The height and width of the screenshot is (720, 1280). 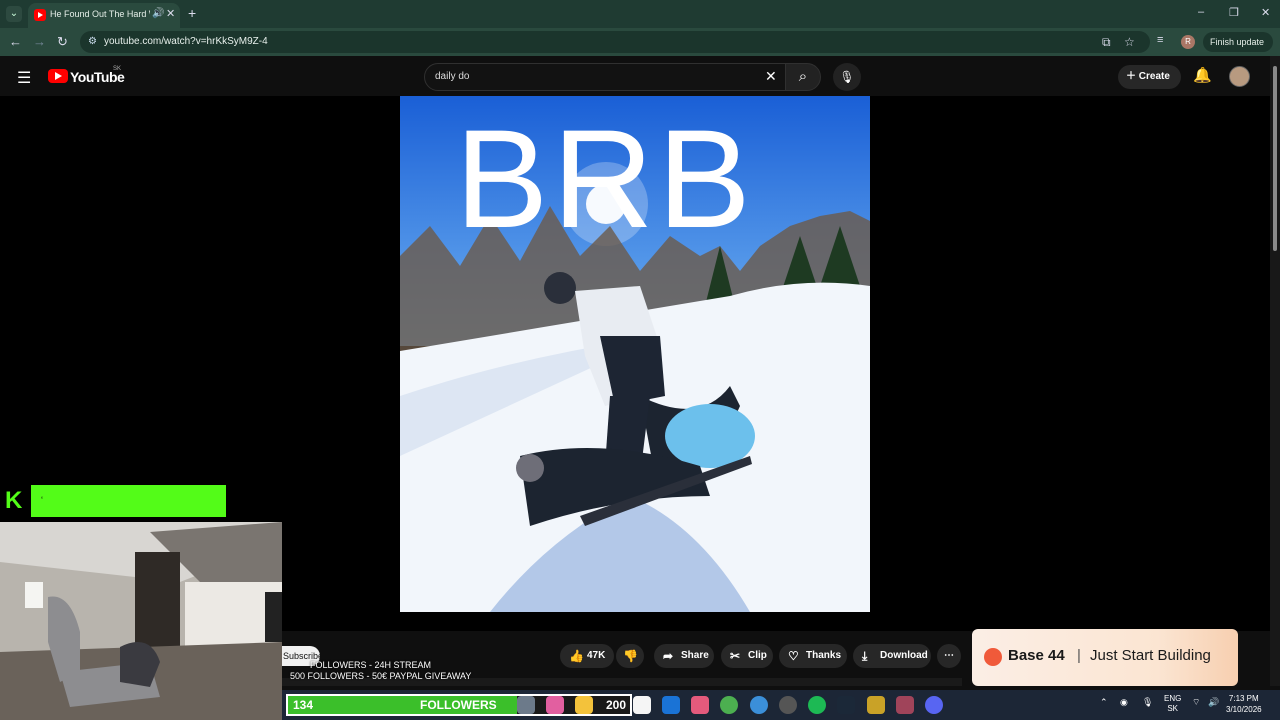 What do you see at coordinates (1238, 49) in the screenshot?
I see `finish-update-button: Finish update ⋮` at bounding box center [1238, 49].